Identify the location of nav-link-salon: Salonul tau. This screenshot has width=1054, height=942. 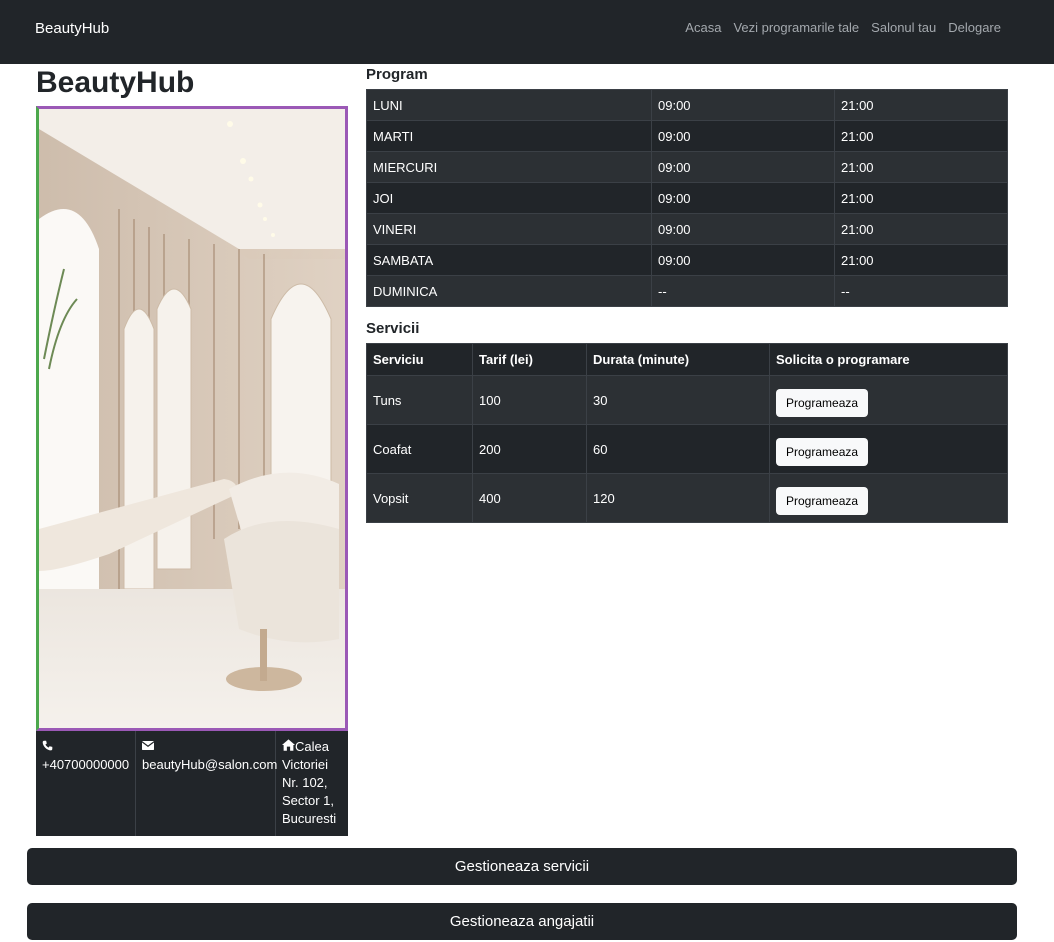
(903, 28).